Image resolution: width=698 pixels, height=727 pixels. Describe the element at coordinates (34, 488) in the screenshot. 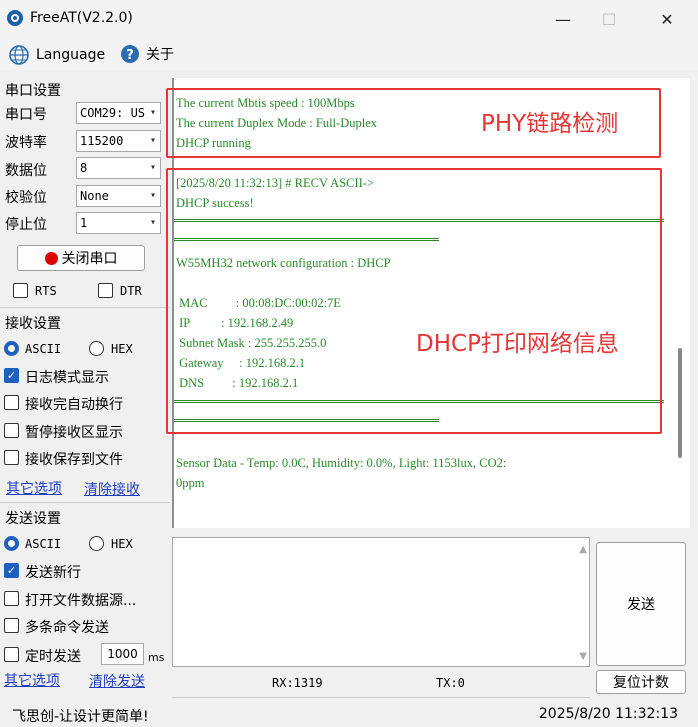

I see `recv-other-options-link: 其它选项` at that location.